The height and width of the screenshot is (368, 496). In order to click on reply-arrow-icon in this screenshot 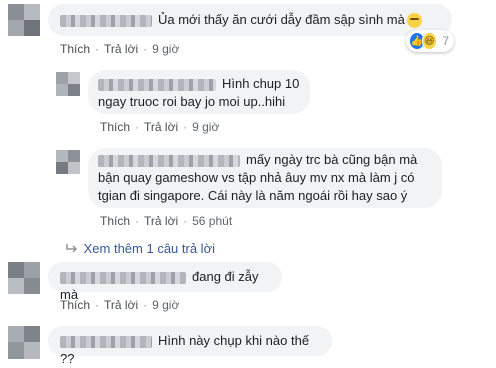, I will do `click(73, 248)`.